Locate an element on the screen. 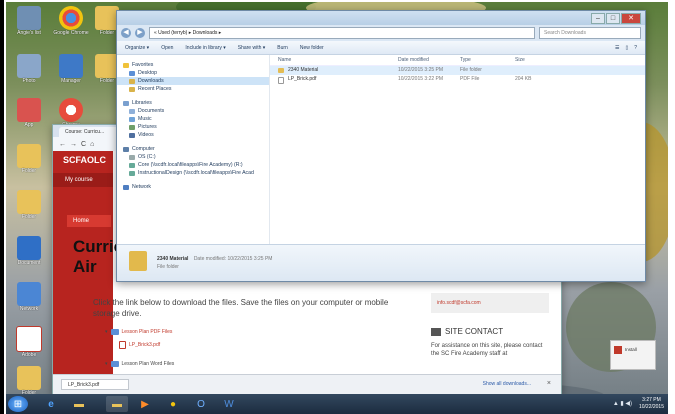  desktop-icon: App is located at coordinates (29, 113).